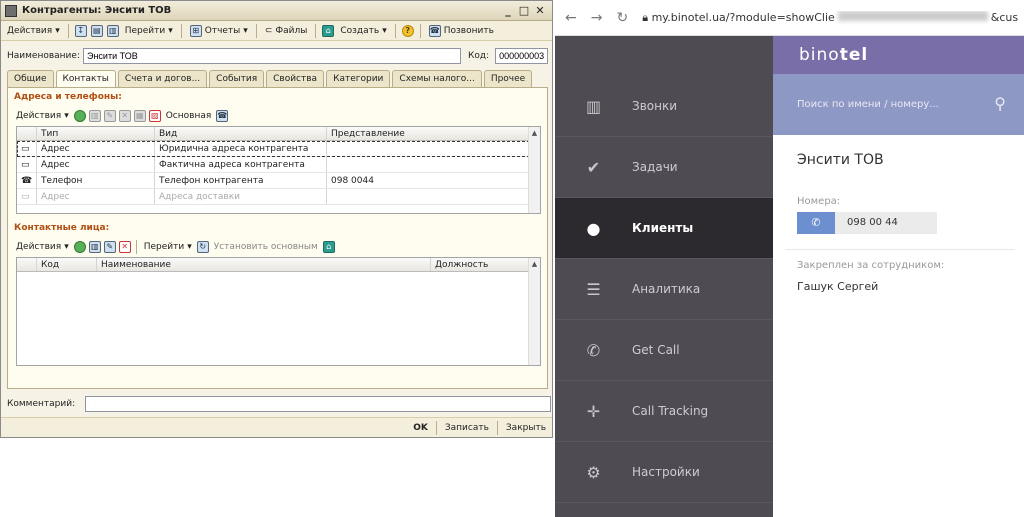  I want to click on maximize-button: □, so click(524, 10).